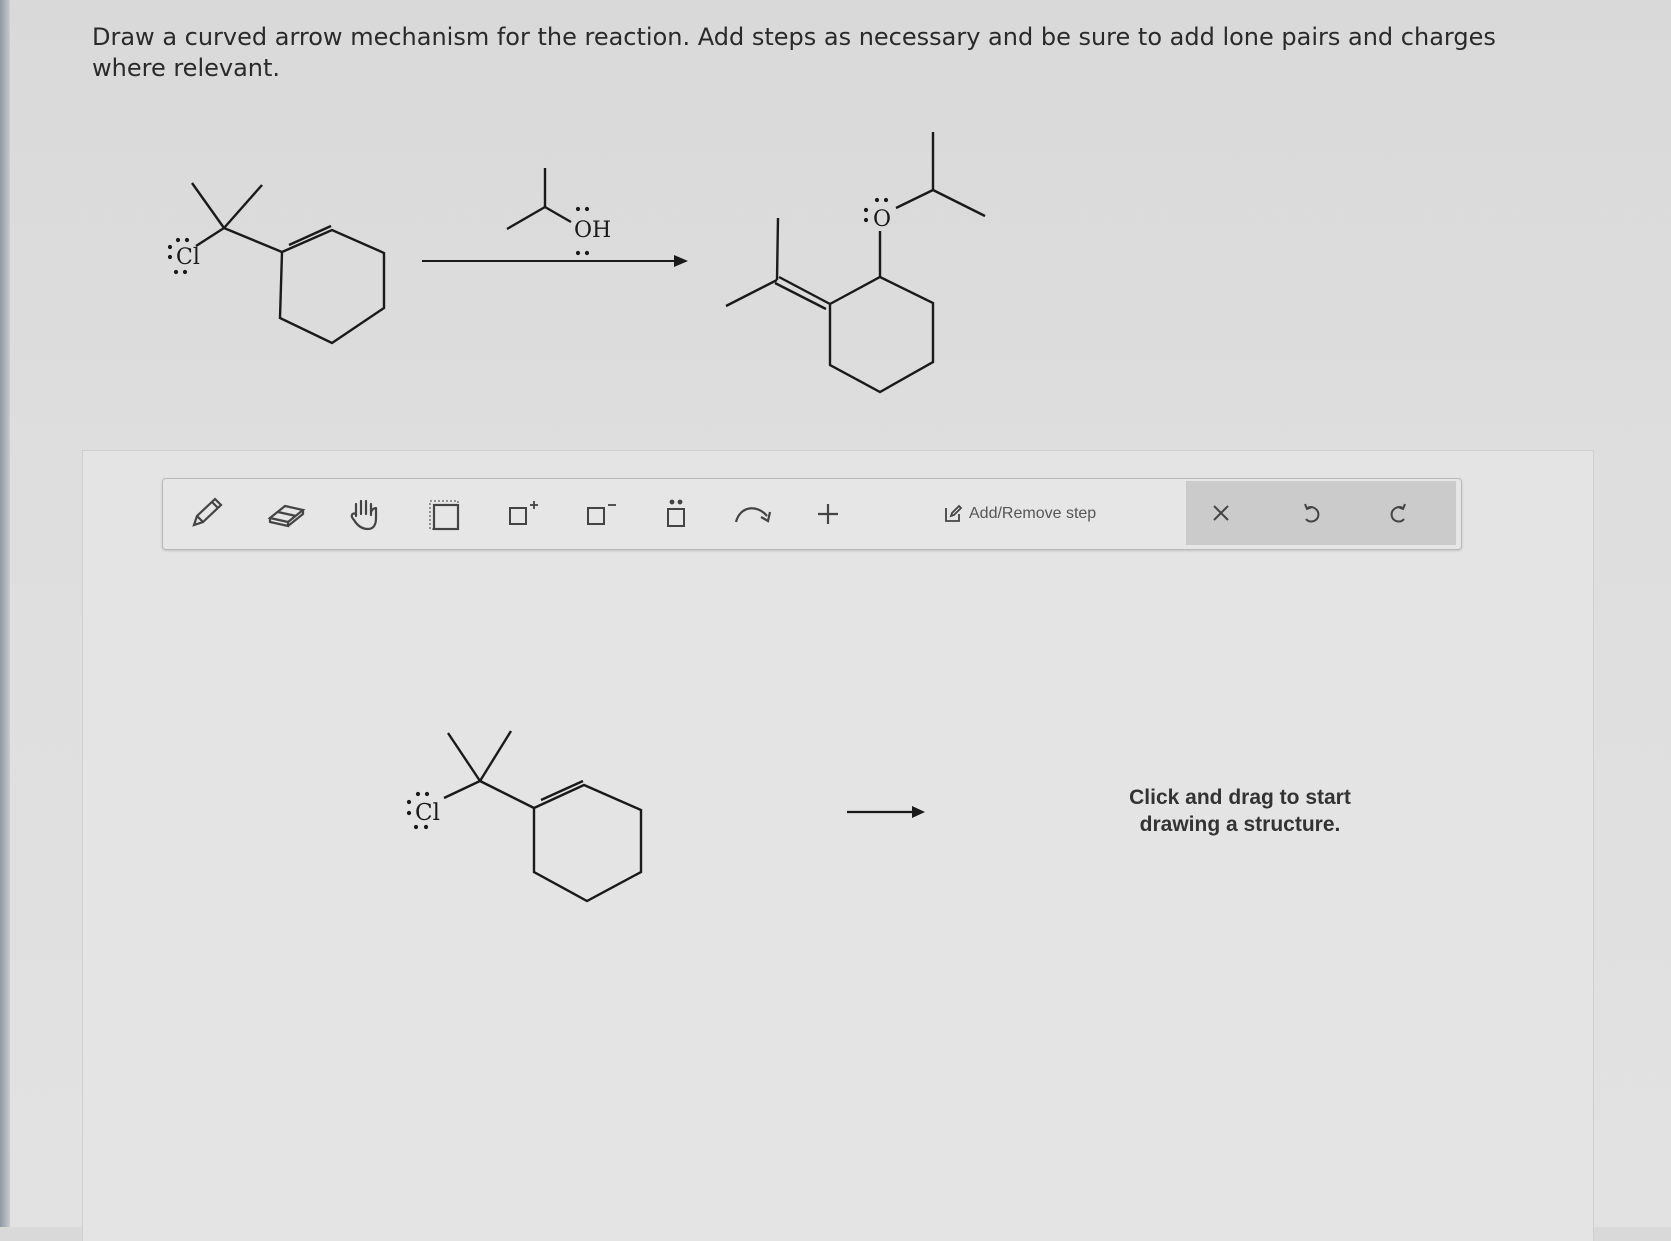 The image size is (1671, 1241). I want to click on hint-line-2: drawing a structure., so click(1240, 824).